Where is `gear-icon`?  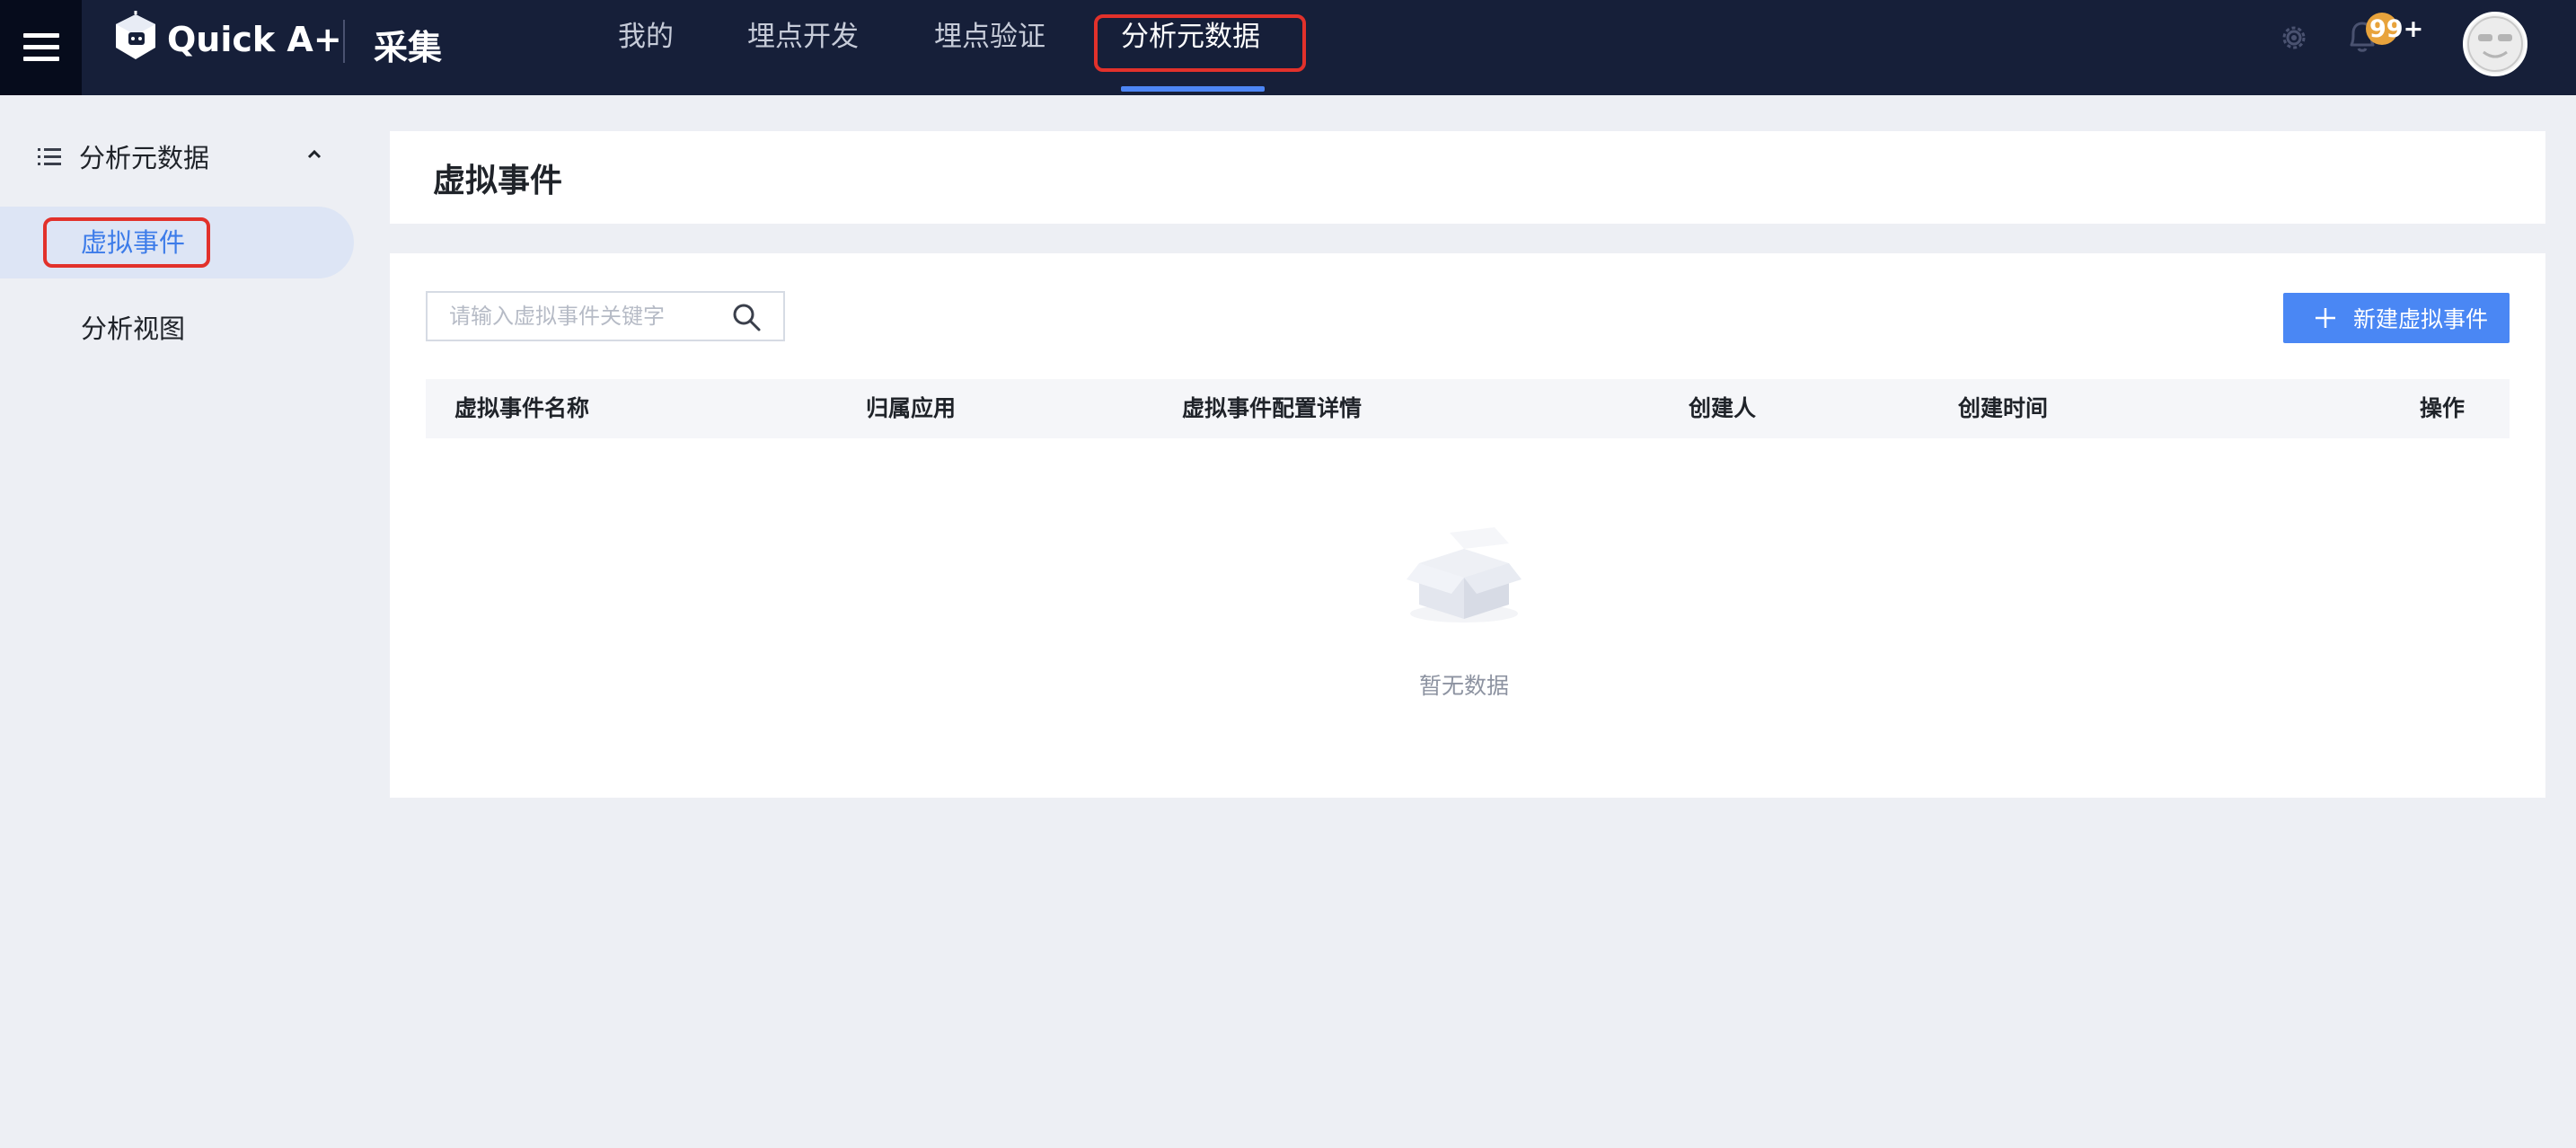
gear-icon is located at coordinates (2294, 38).